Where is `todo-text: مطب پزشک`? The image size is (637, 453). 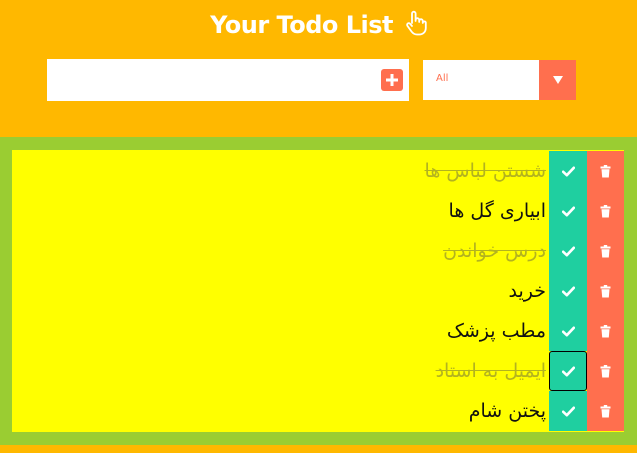 todo-text: مطب پزشک is located at coordinates (496, 331).